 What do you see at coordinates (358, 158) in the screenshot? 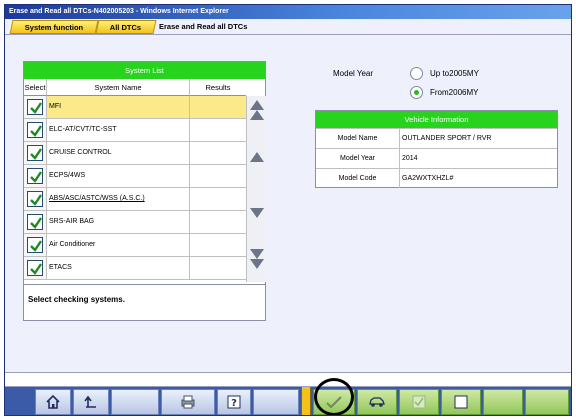
I see `vehicle-label: Model Year` at bounding box center [358, 158].